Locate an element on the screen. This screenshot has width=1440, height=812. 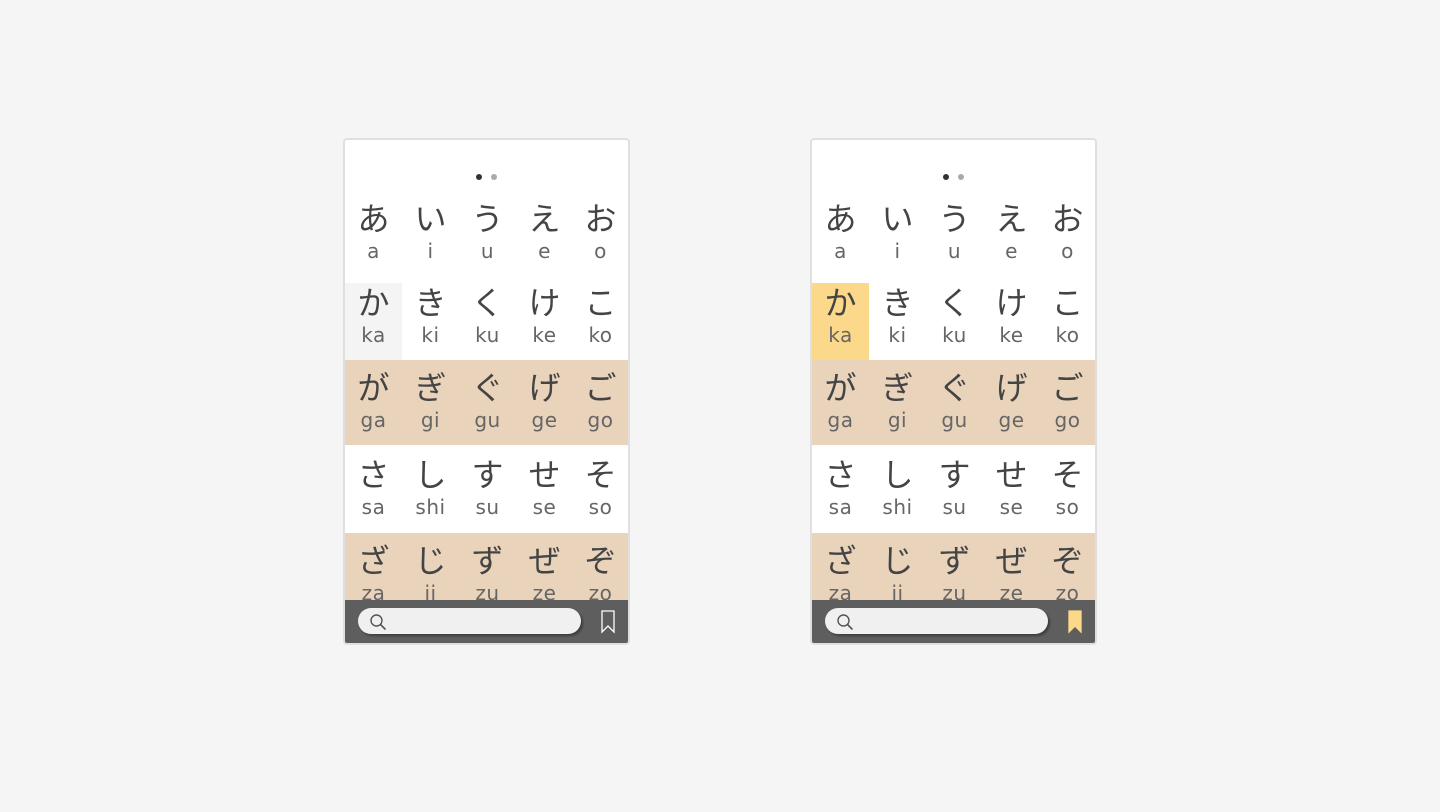
kana-character: せ is located at coordinates (1011, 475).